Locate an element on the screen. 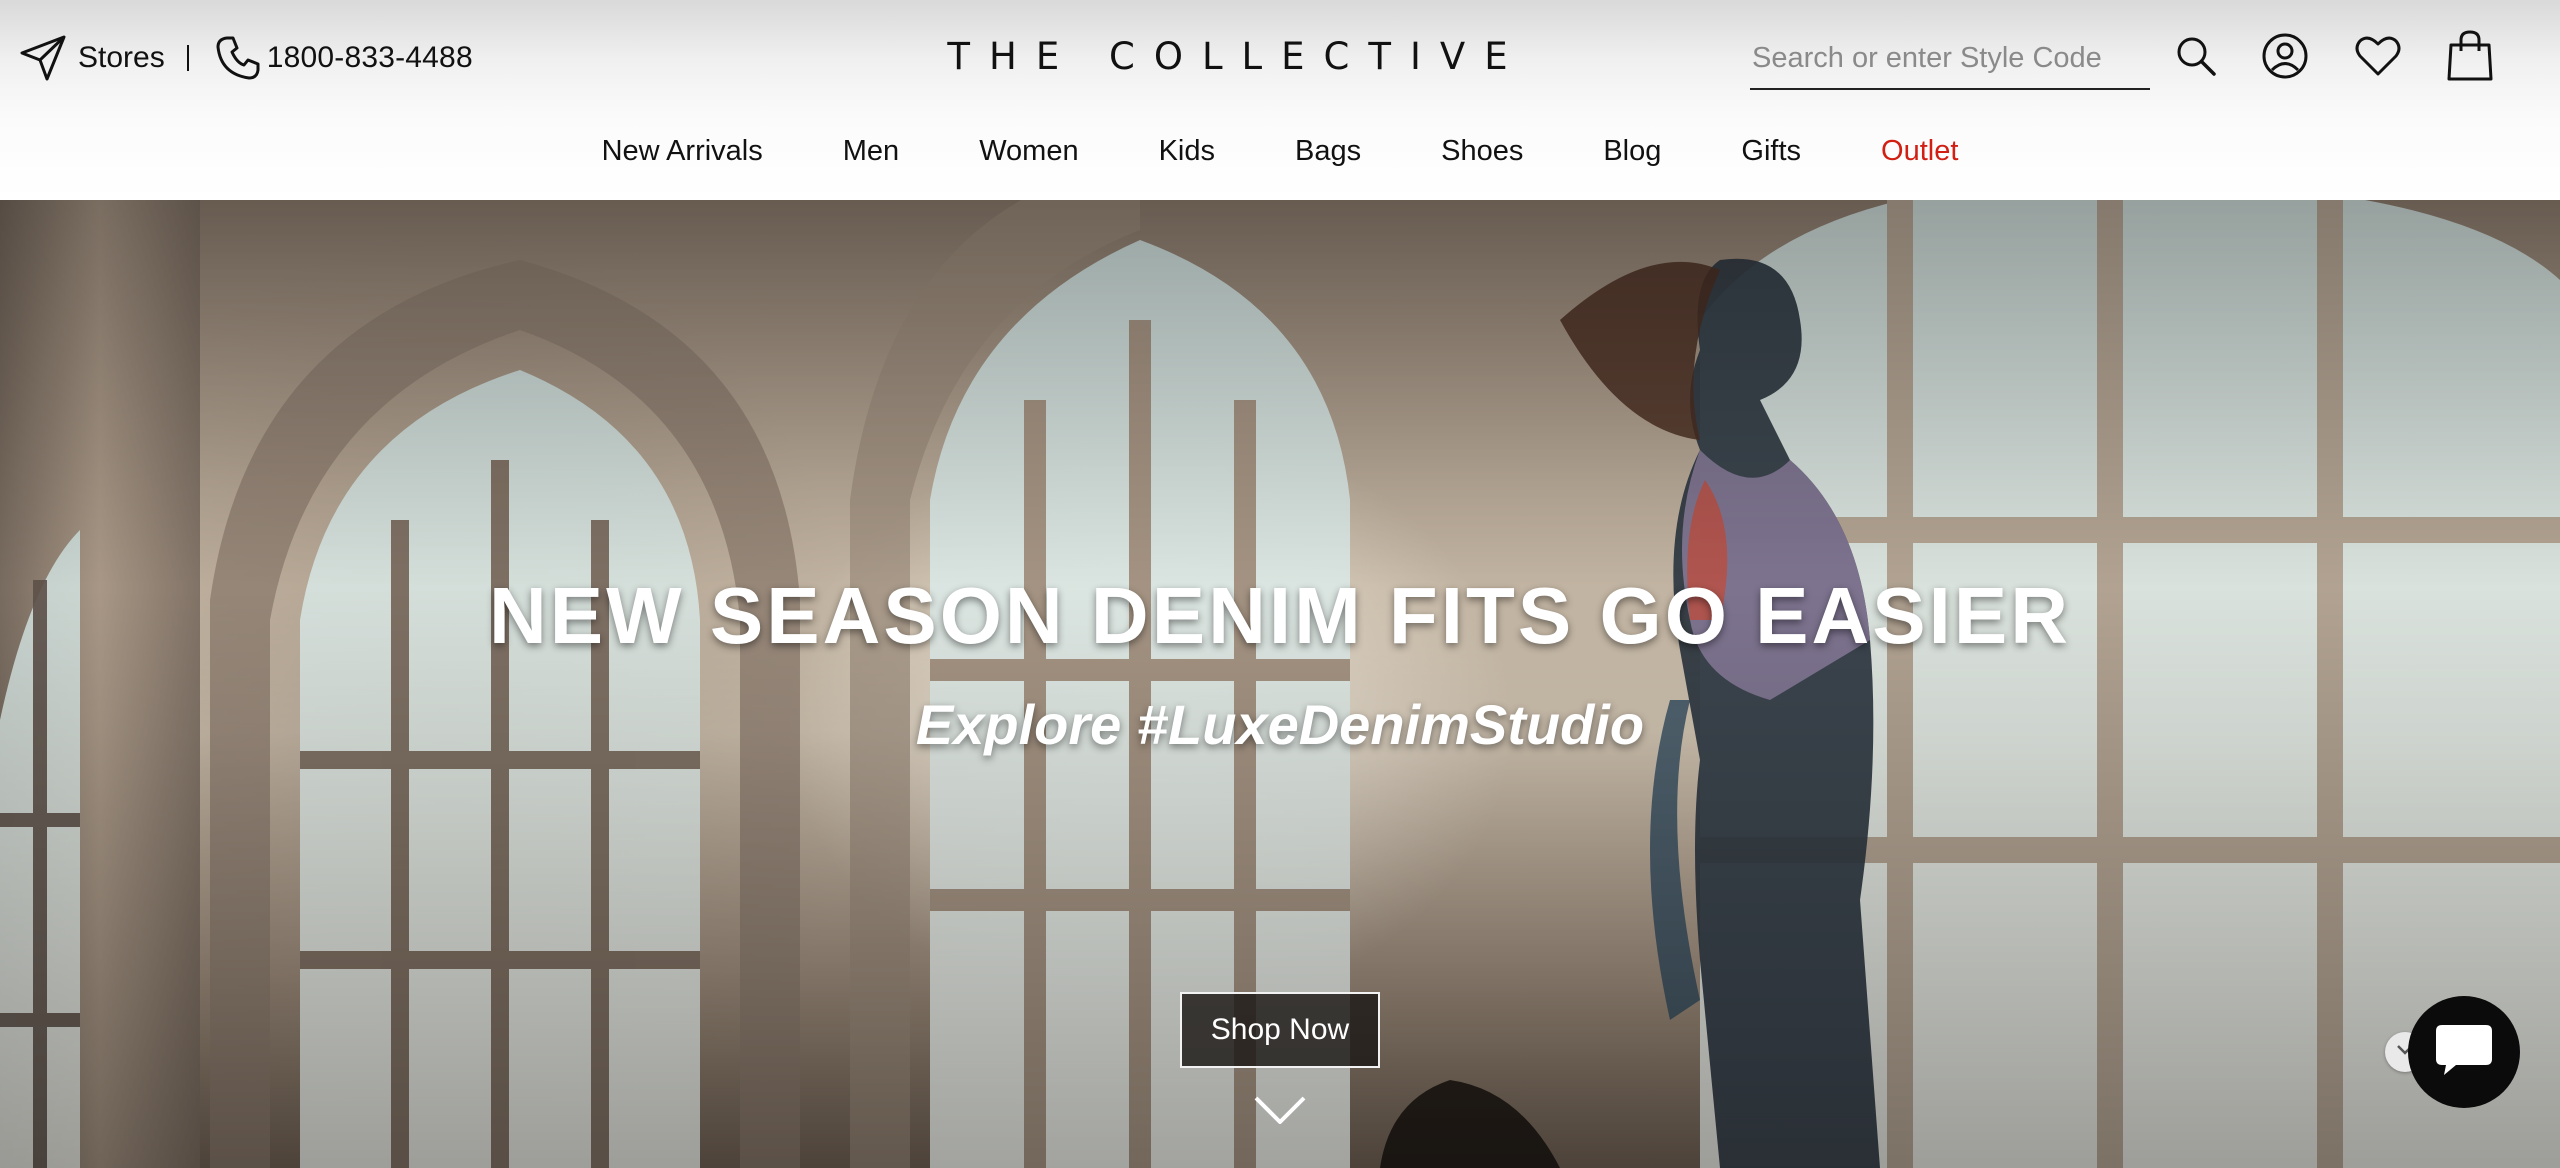 The height and width of the screenshot is (1168, 2560). stores-link: Stores is located at coordinates (91, 58).